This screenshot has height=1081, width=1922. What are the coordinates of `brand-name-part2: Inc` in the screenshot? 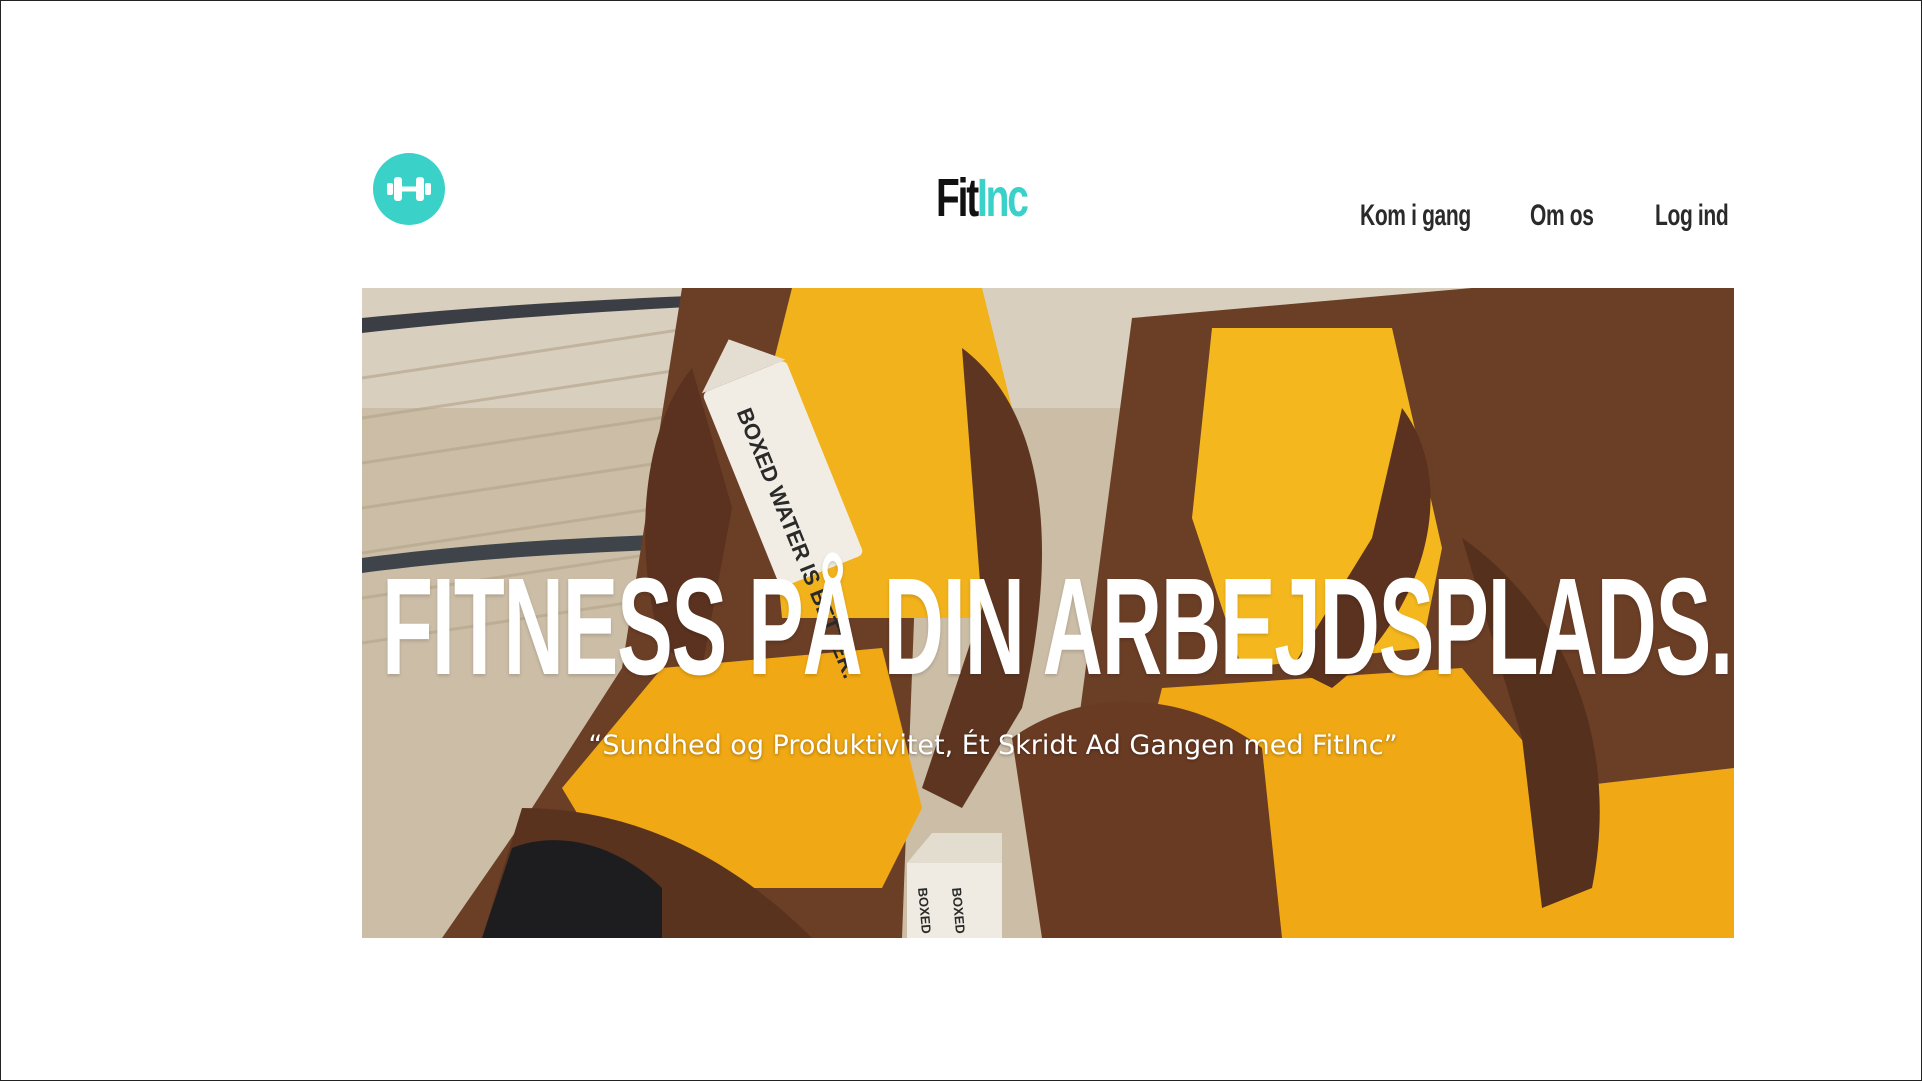 It's located at (1003, 198).